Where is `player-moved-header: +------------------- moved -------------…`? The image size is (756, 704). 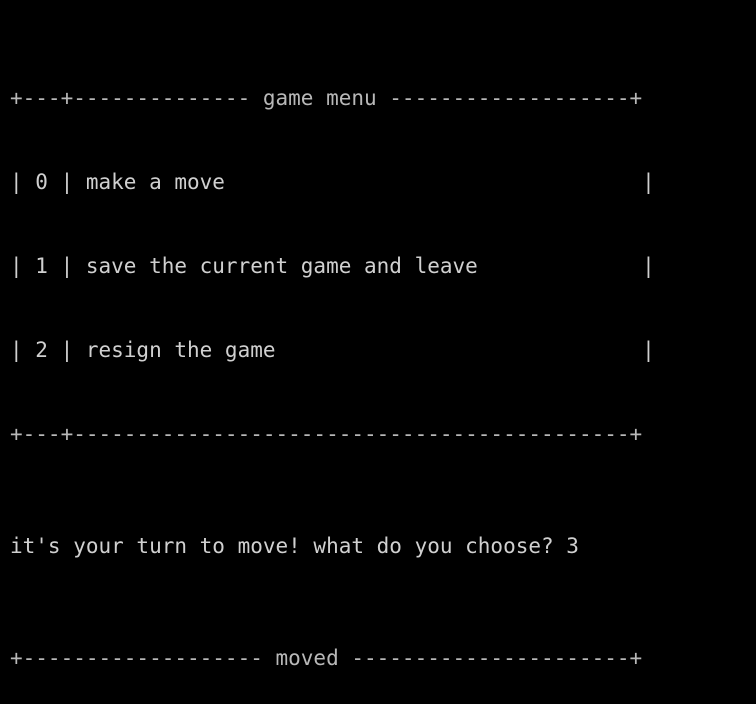 player-moved-header: +------------------- moved -------------… is located at coordinates (326, 658).